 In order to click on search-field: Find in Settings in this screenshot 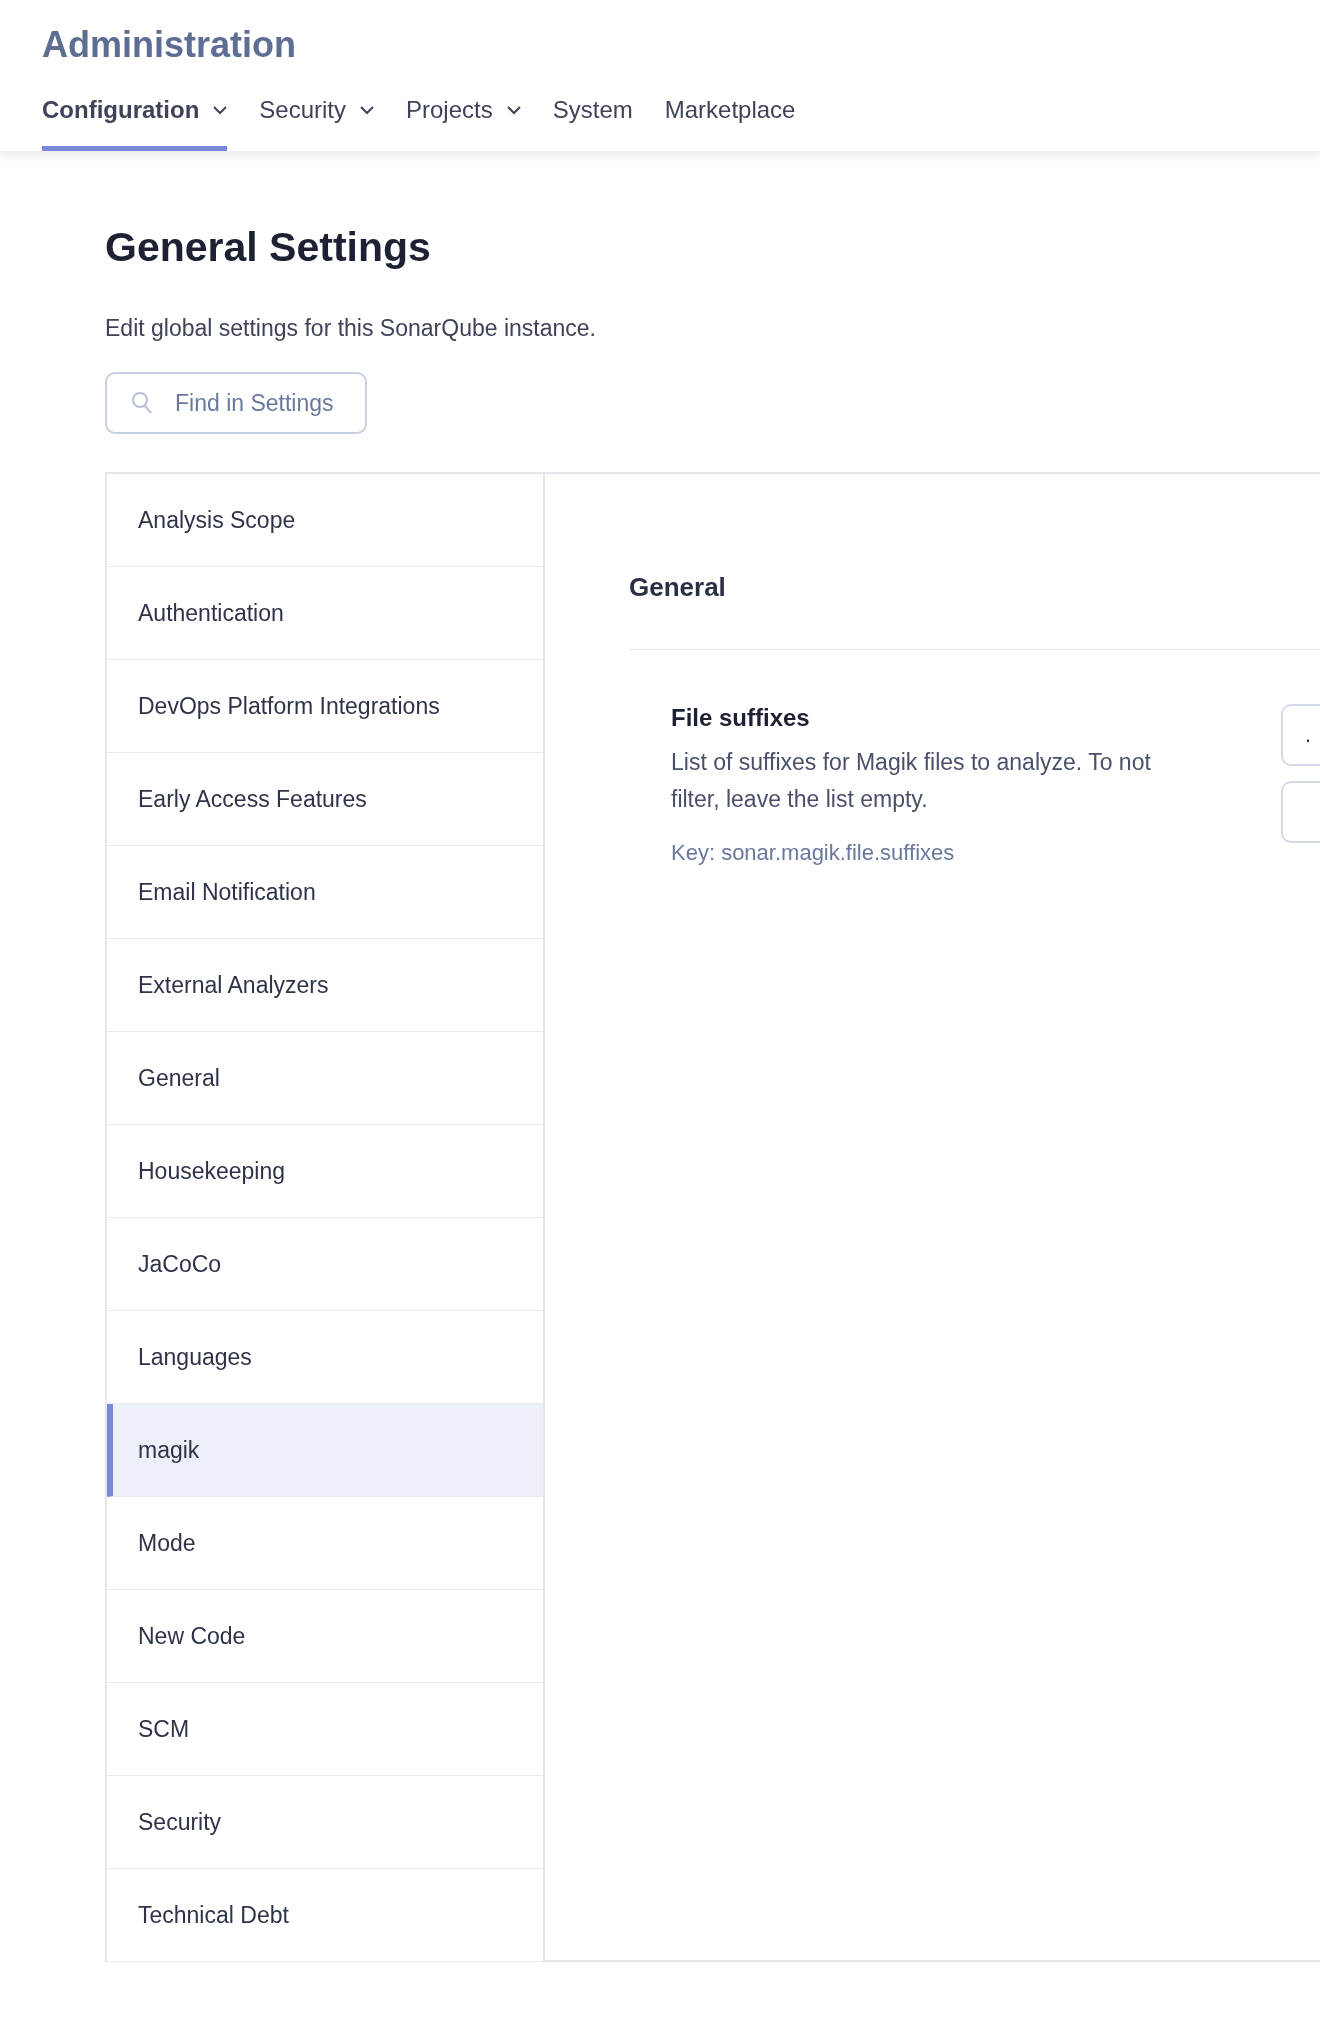, I will do `click(236, 403)`.